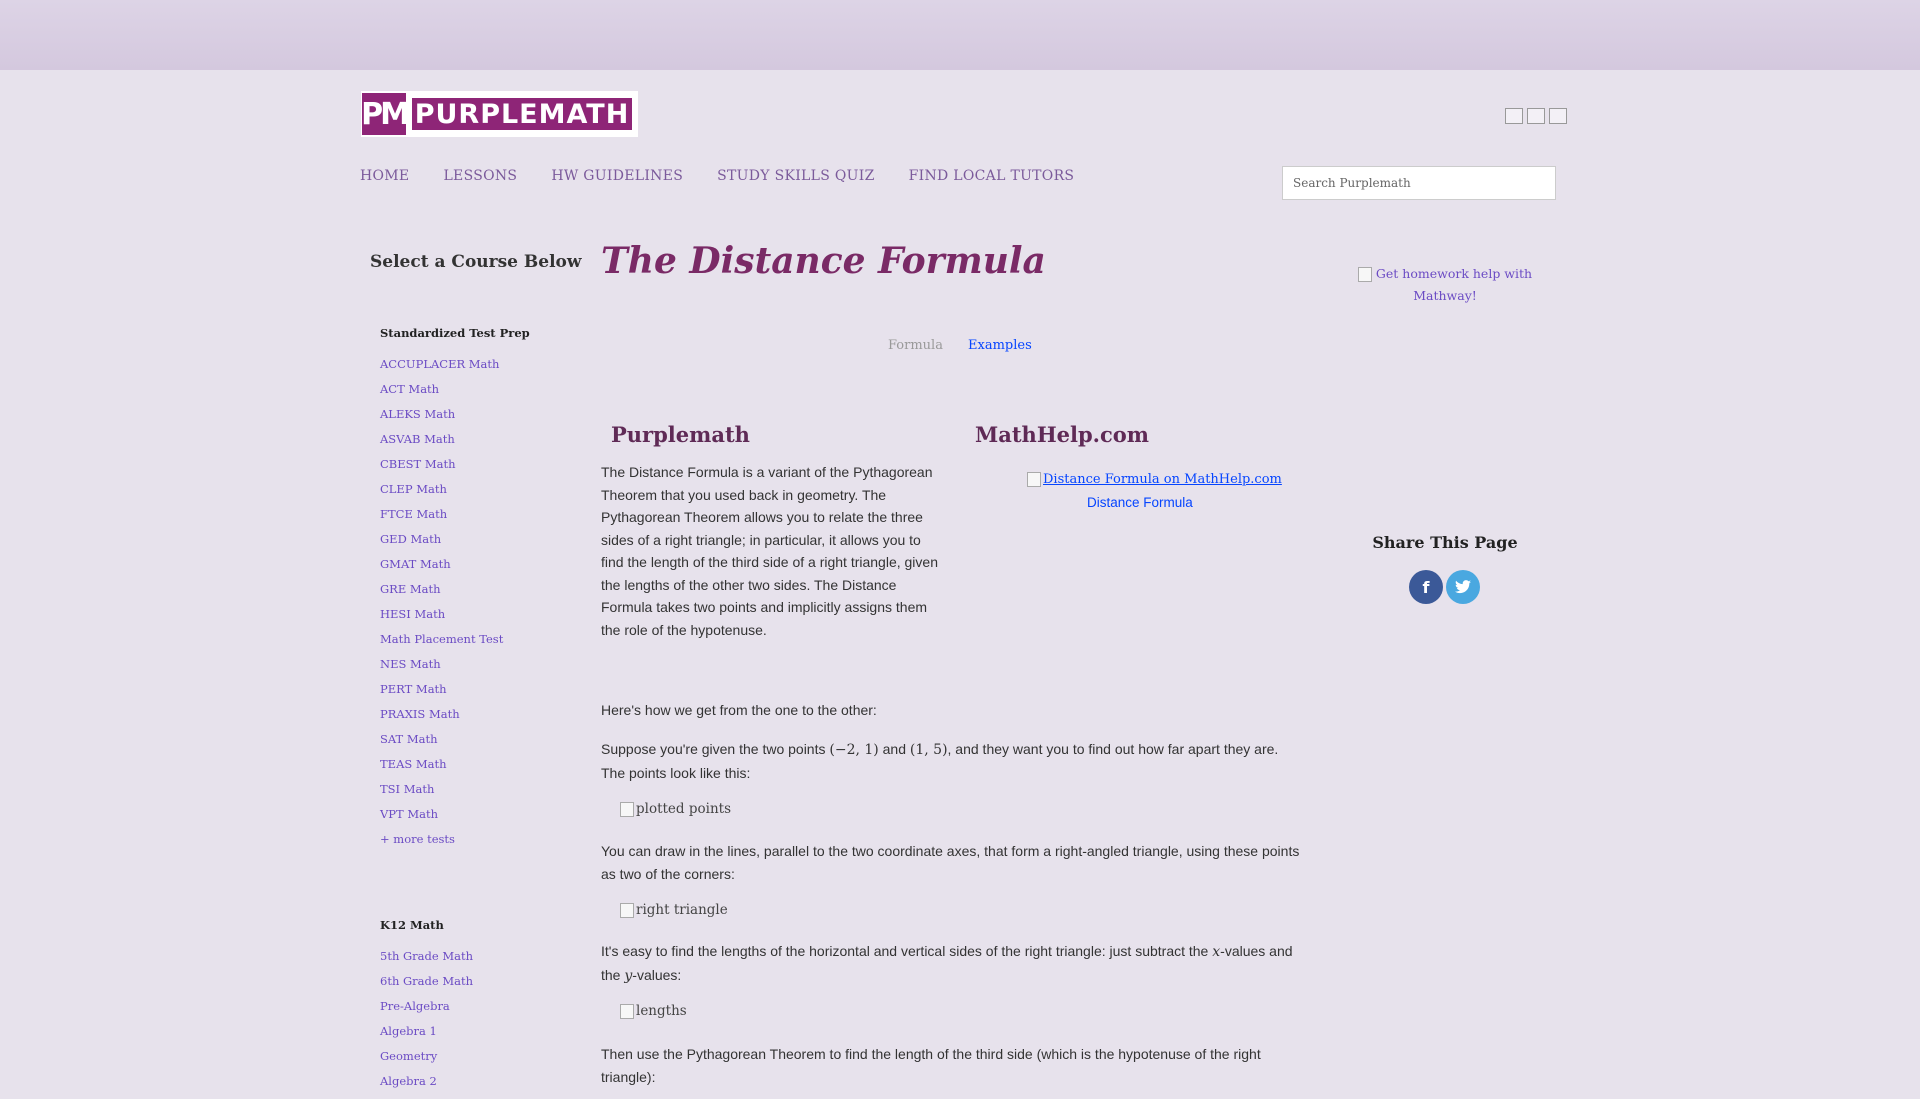 This screenshot has width=1920, height=1099. I want to click on course-link: TEAS Math, so click(413, 764).